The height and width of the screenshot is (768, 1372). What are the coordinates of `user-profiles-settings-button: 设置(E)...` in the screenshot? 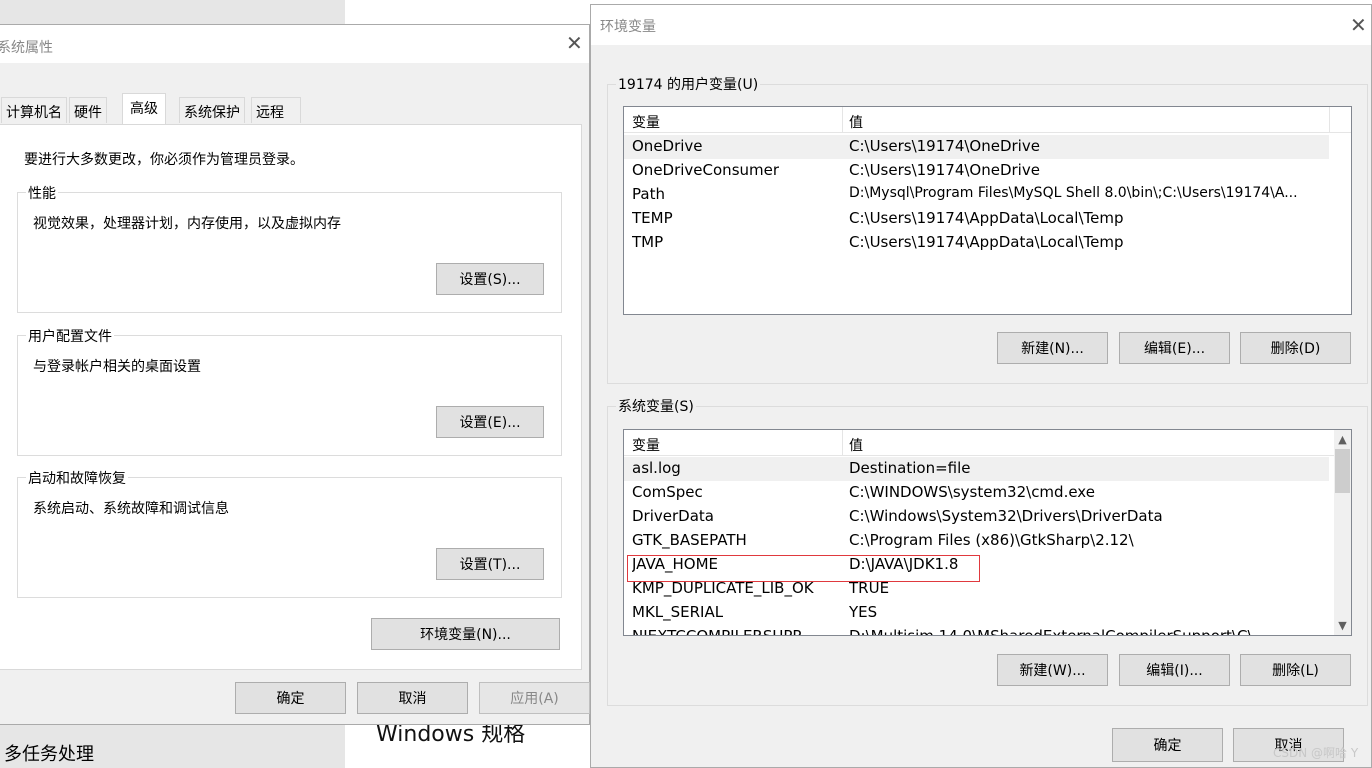 It's located at (490, 422).